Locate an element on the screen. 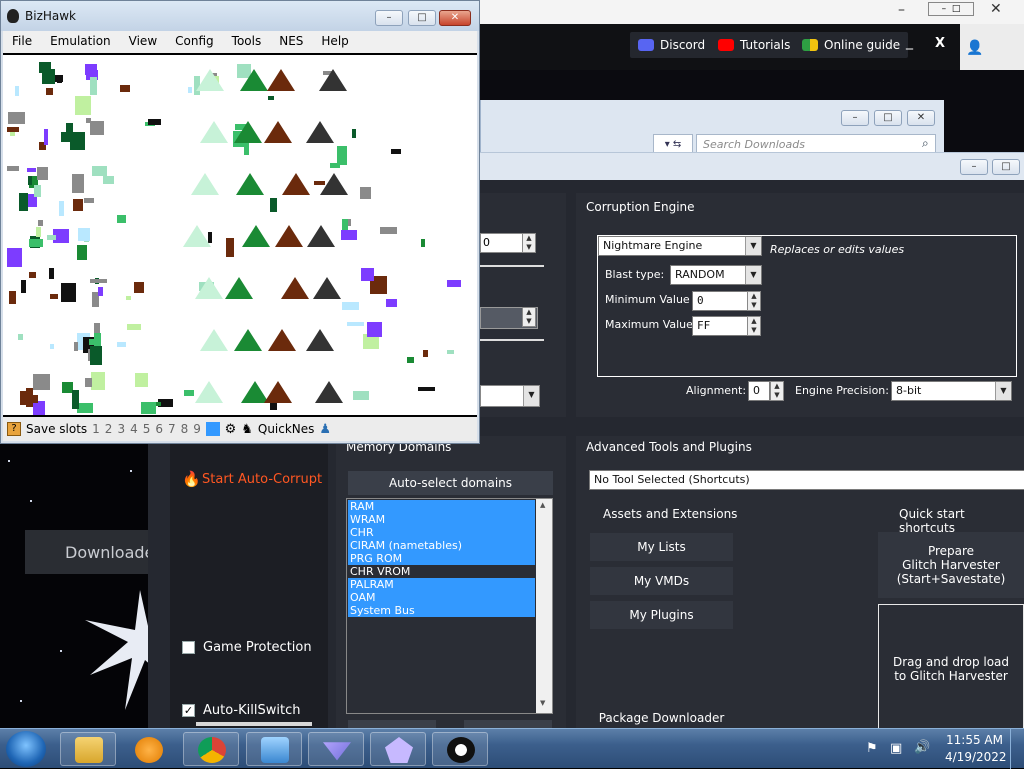 This screenshot has height=769, width=1024. save-slot-1: 1 is located at coordinates (96, 429).